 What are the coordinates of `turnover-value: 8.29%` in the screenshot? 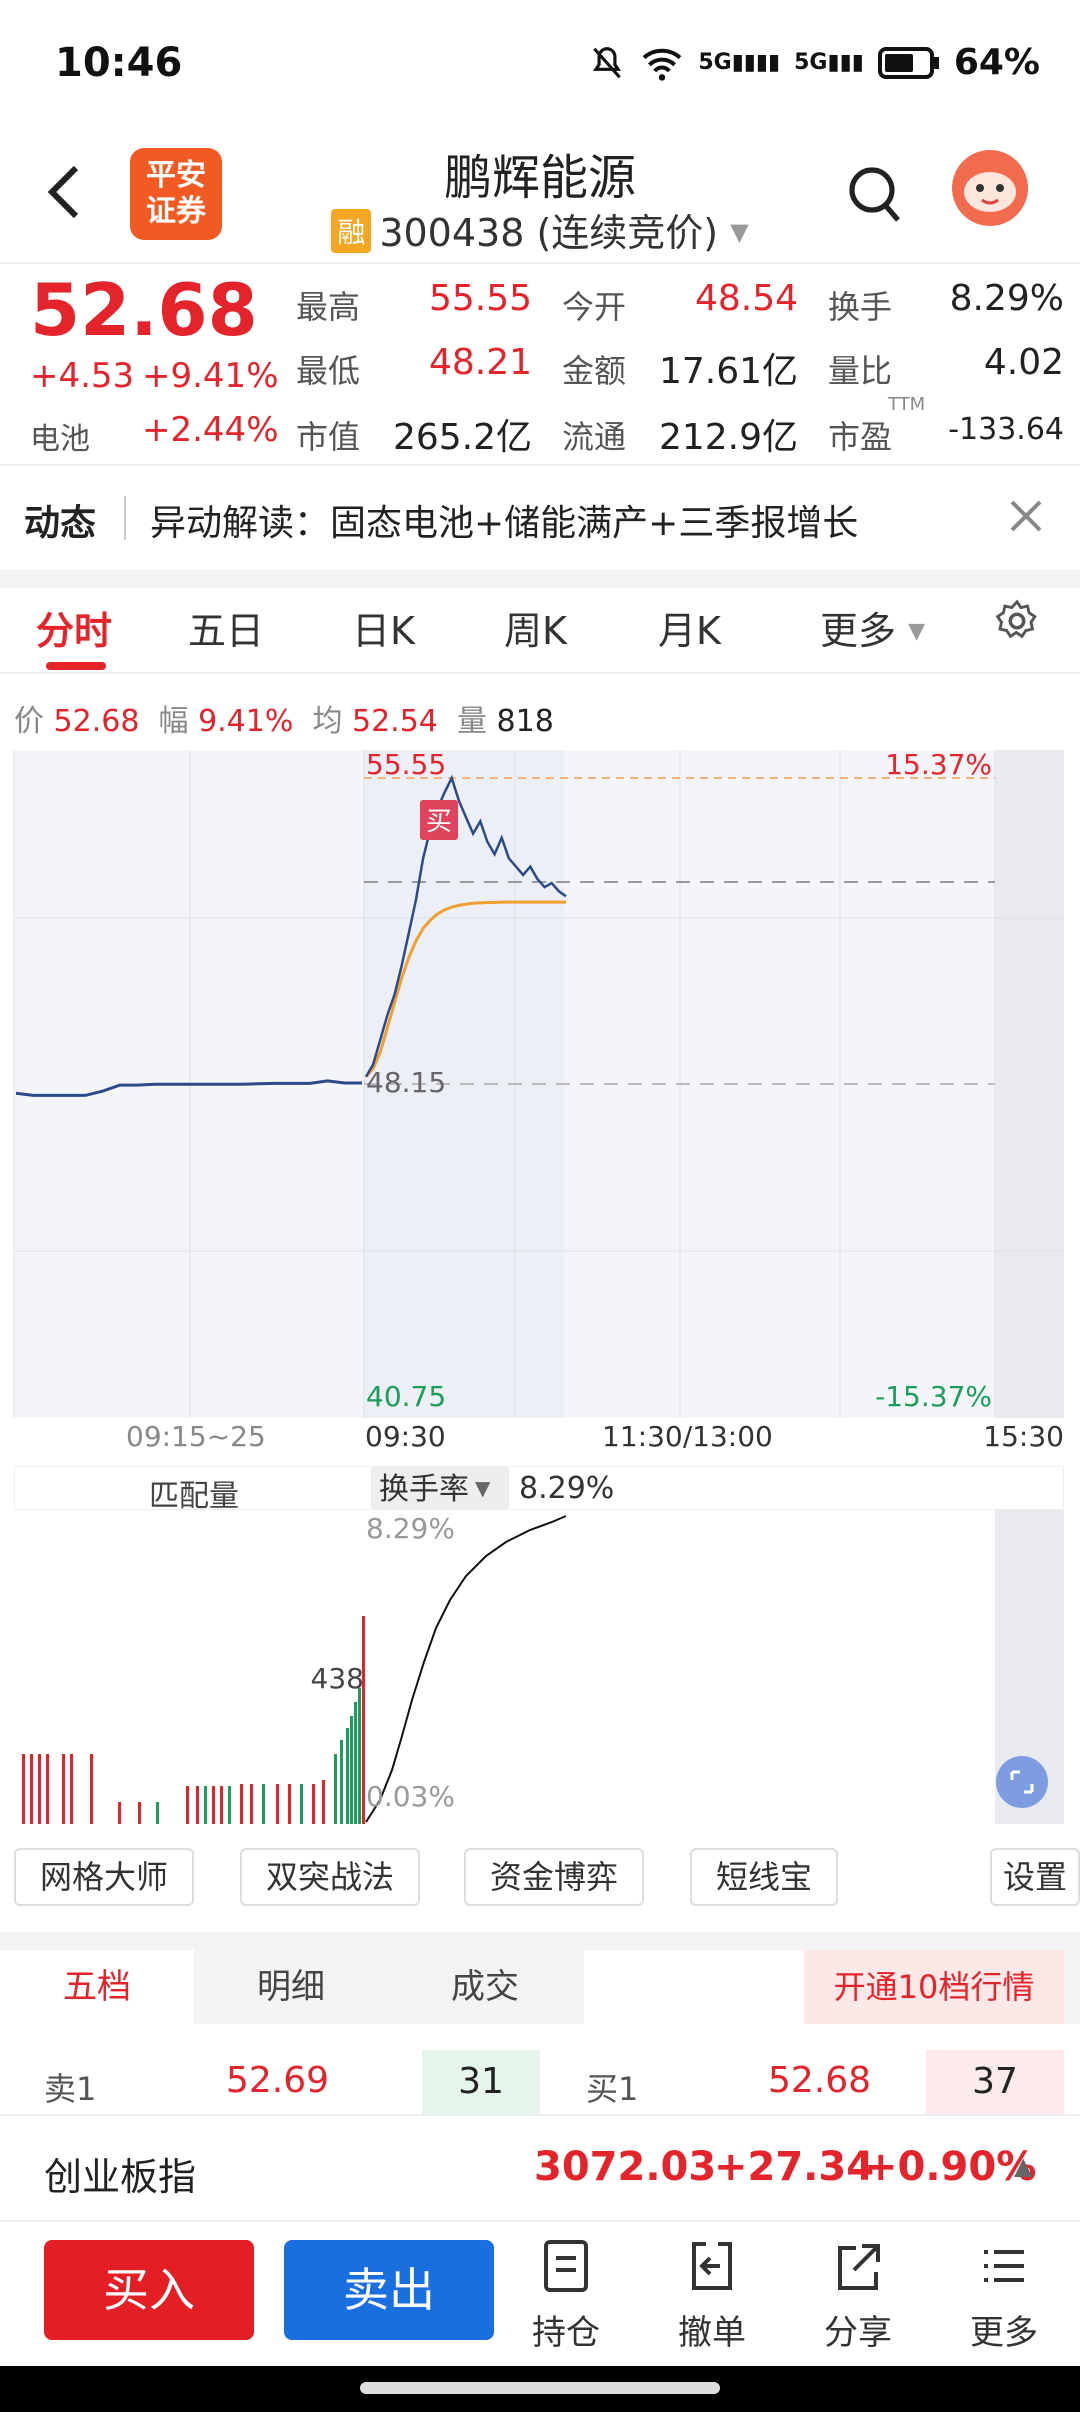 It's located at (1006, 298).